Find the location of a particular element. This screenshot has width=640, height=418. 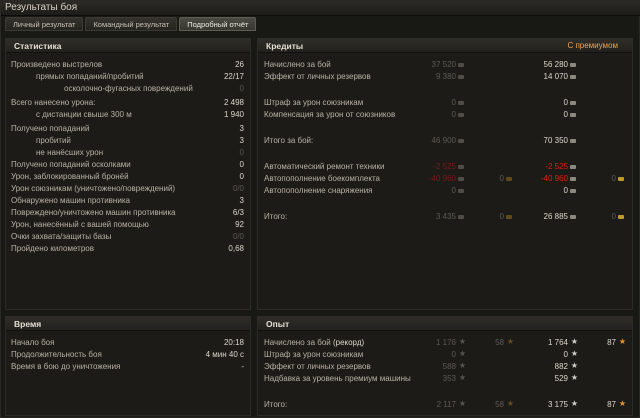

stat-row: с дистанции свыше 300 м 1 940 is located at coordinates (129, 115).